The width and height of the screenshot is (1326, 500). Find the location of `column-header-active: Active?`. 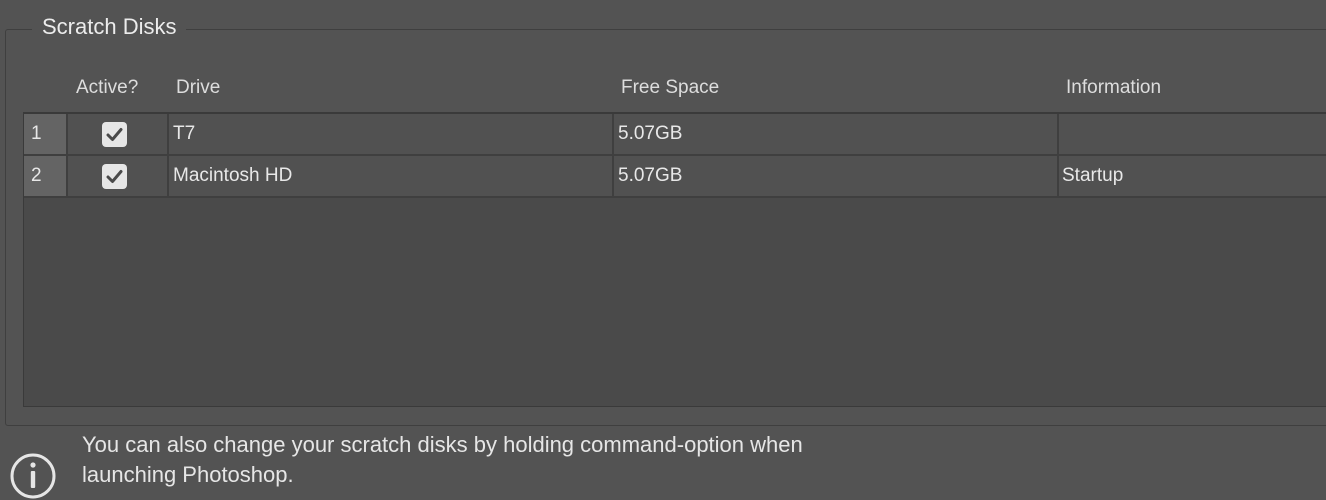

column-header-active: Active? is located at coordinates (107, 87).